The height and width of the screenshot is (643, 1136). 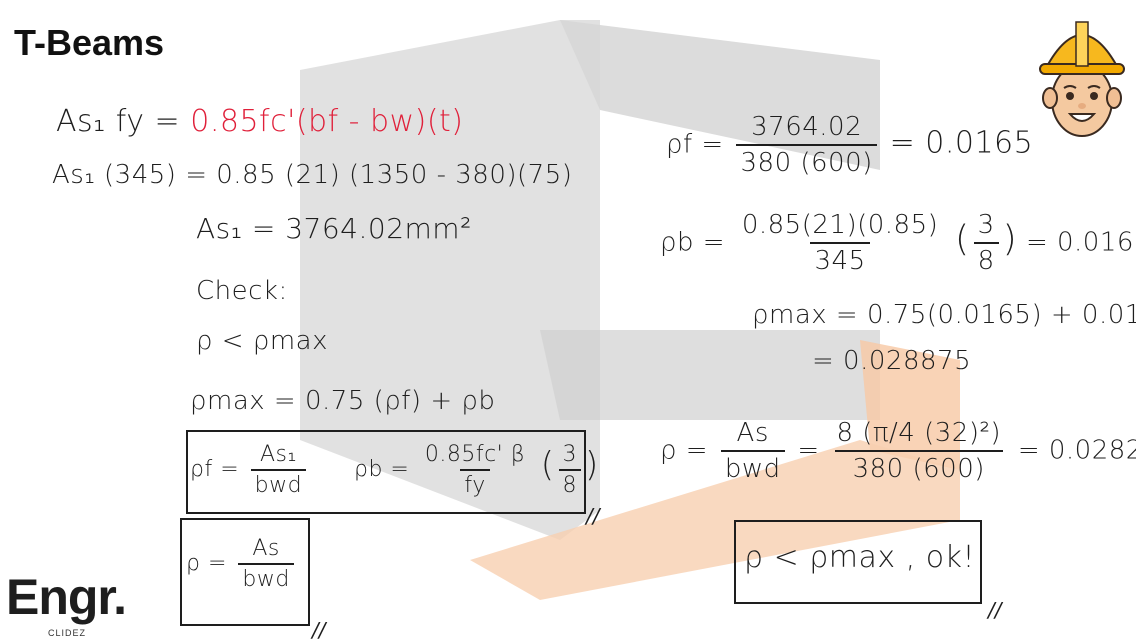 I want to click on pf-formula: ρf = As₁ bwd, so click(x=250, y=470).